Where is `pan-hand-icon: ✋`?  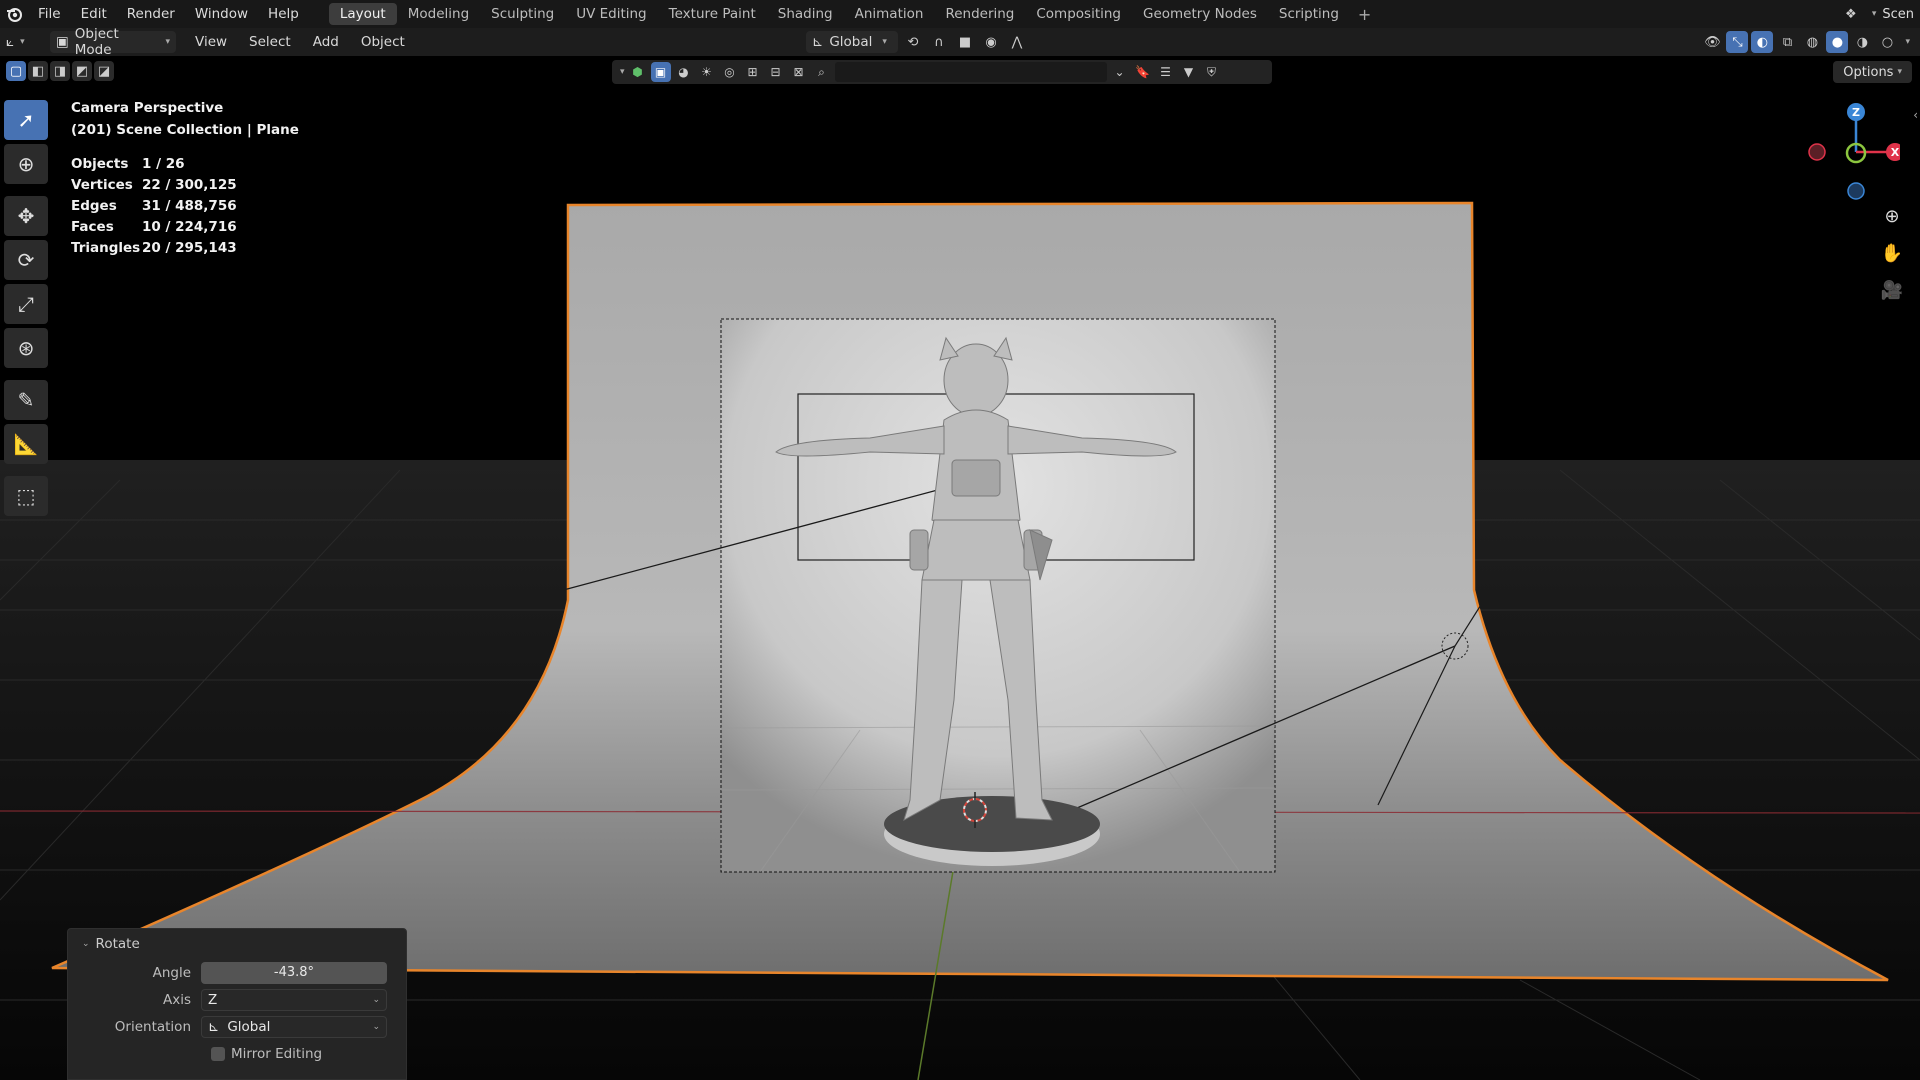 pan-hand-icon: ✋ is located at coordinates (1892, 253).